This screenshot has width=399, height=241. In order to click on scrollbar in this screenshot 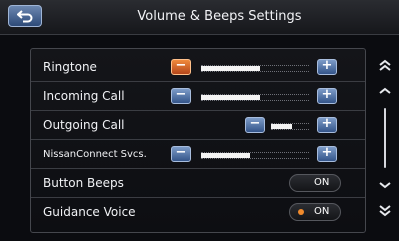, I will do `click(385, 138)`.